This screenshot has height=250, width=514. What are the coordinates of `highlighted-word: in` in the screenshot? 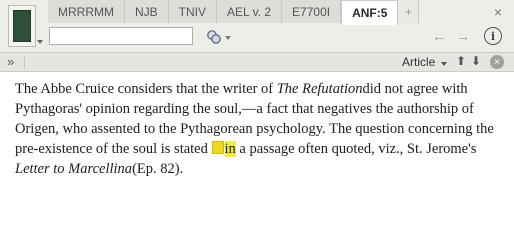 It's located at (230, 149).